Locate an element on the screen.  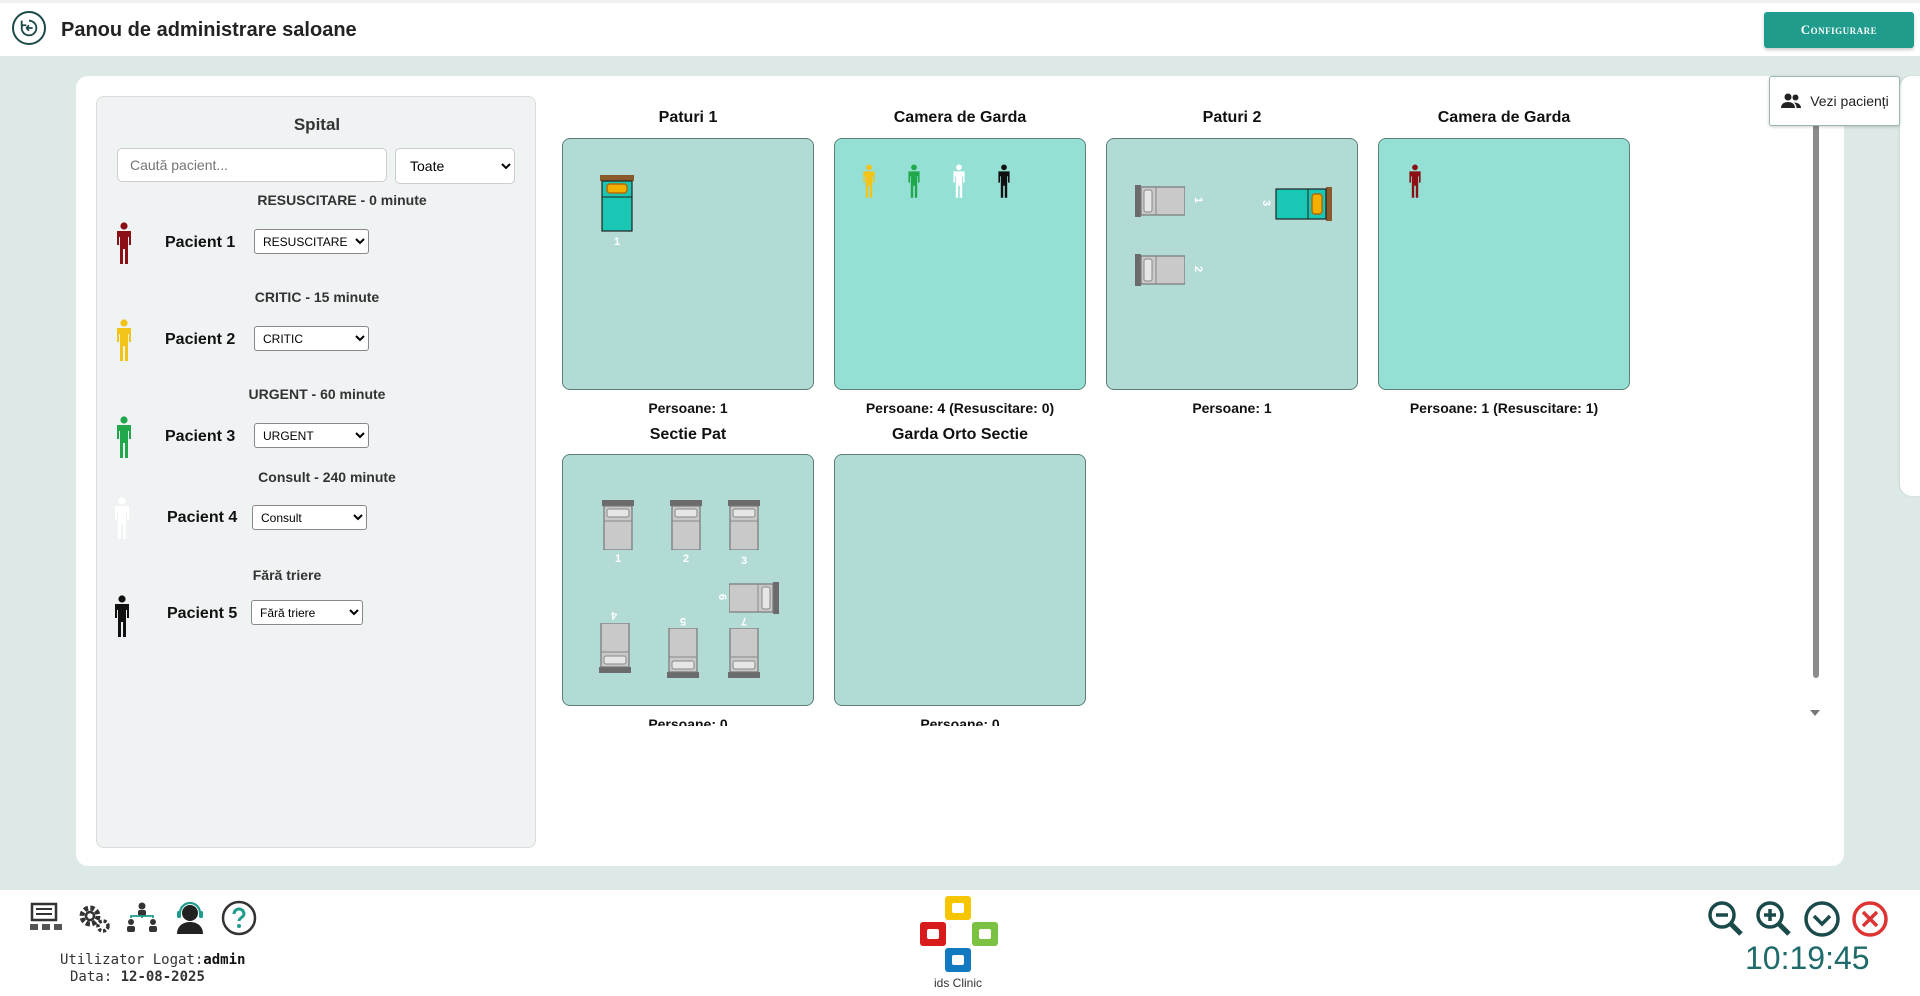
zoom-out-icon is located at coordinates (1726, 919).